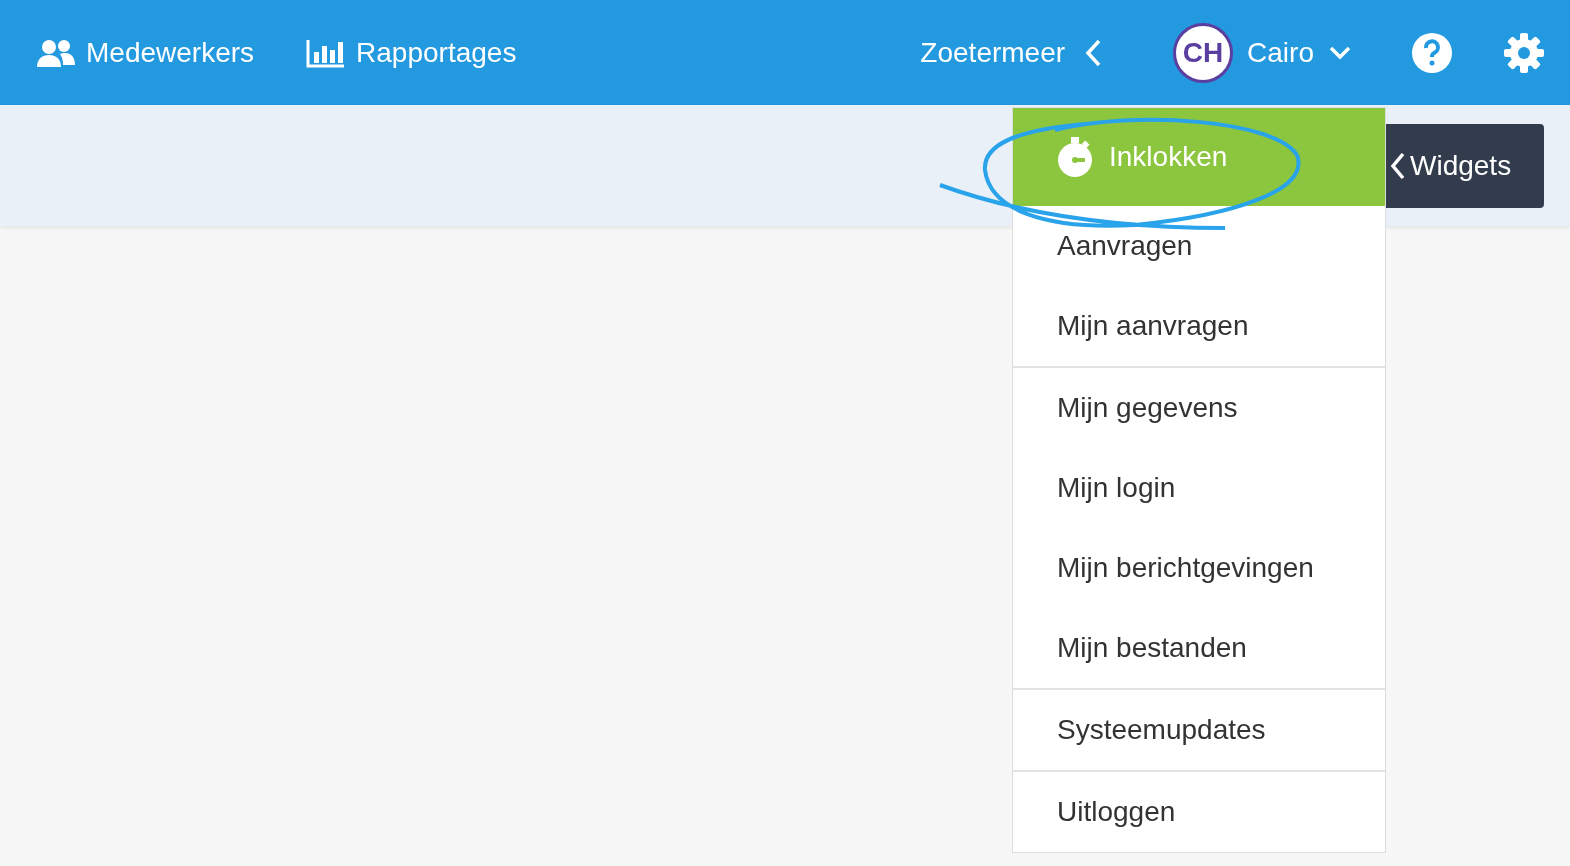 The width and height of the screenshot is (1570, 866). I want to click on menu-item: Uitloggen, so click(1199, 812).